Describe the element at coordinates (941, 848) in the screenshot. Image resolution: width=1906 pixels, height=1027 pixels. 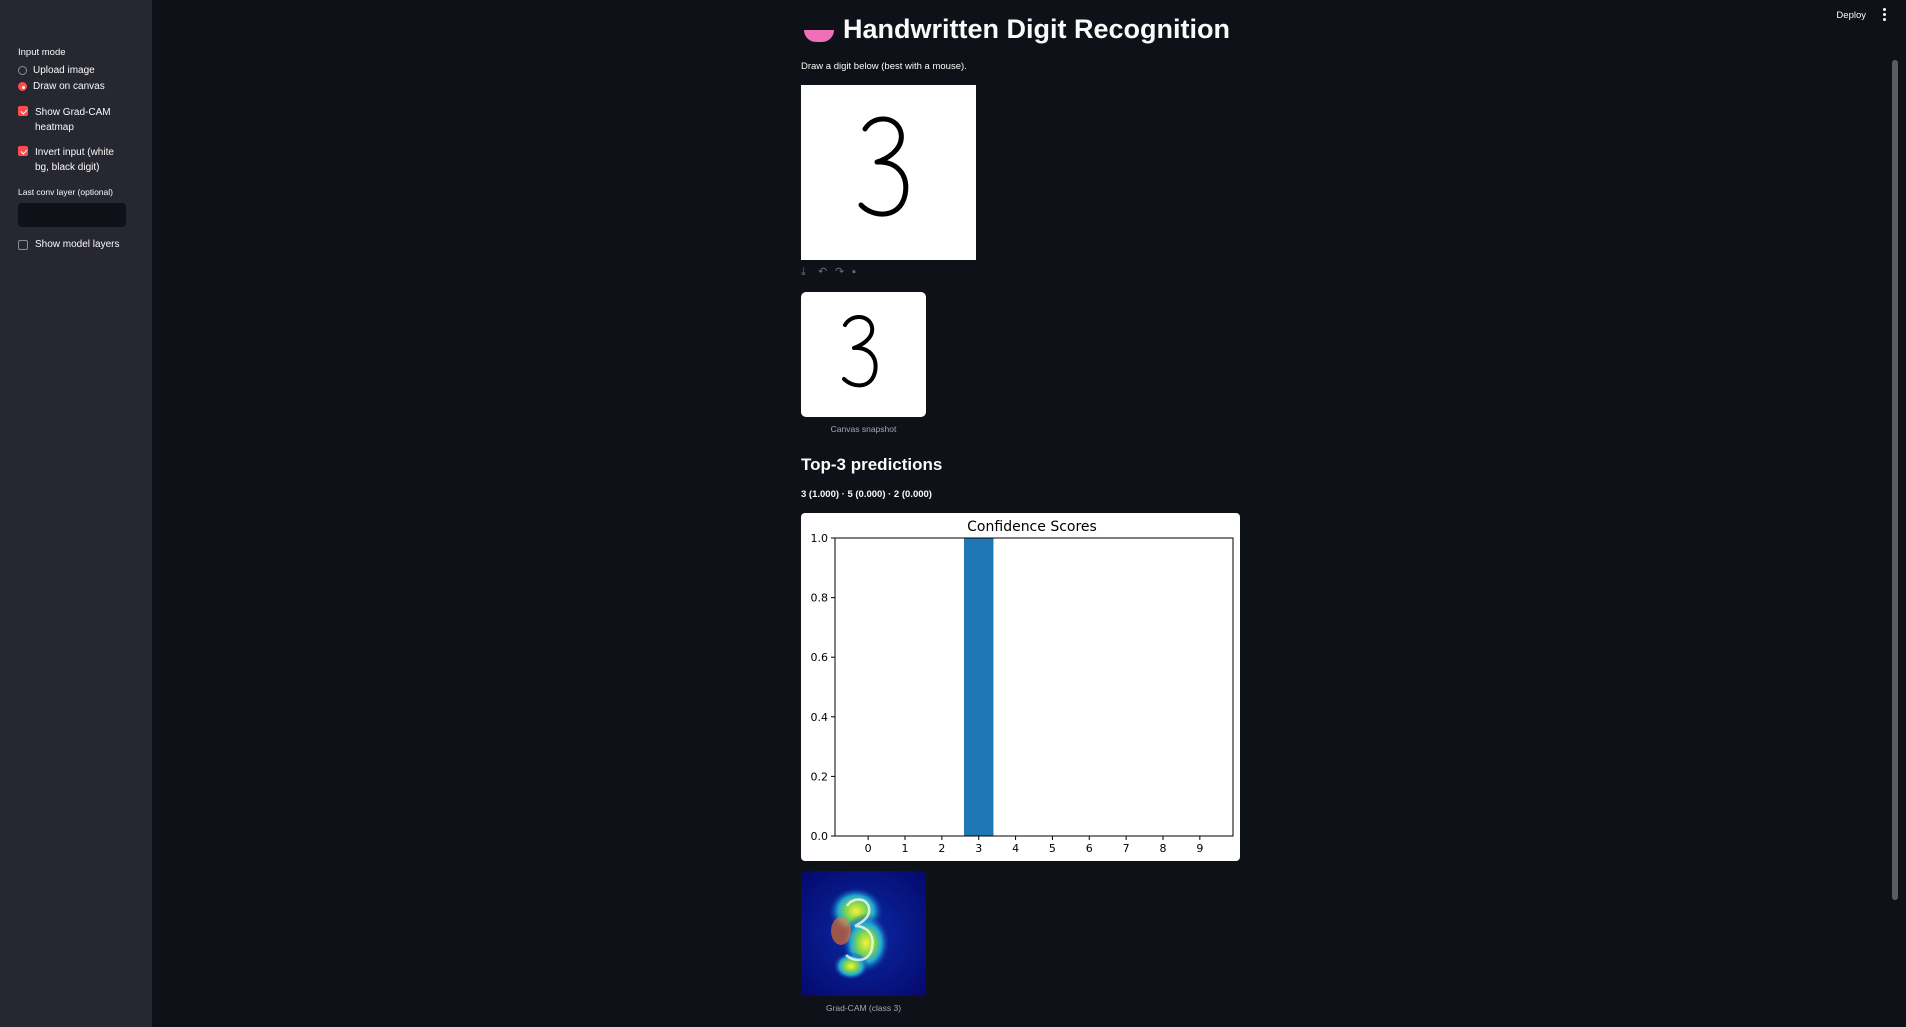
I see `x-tick-label: 2` at that location.